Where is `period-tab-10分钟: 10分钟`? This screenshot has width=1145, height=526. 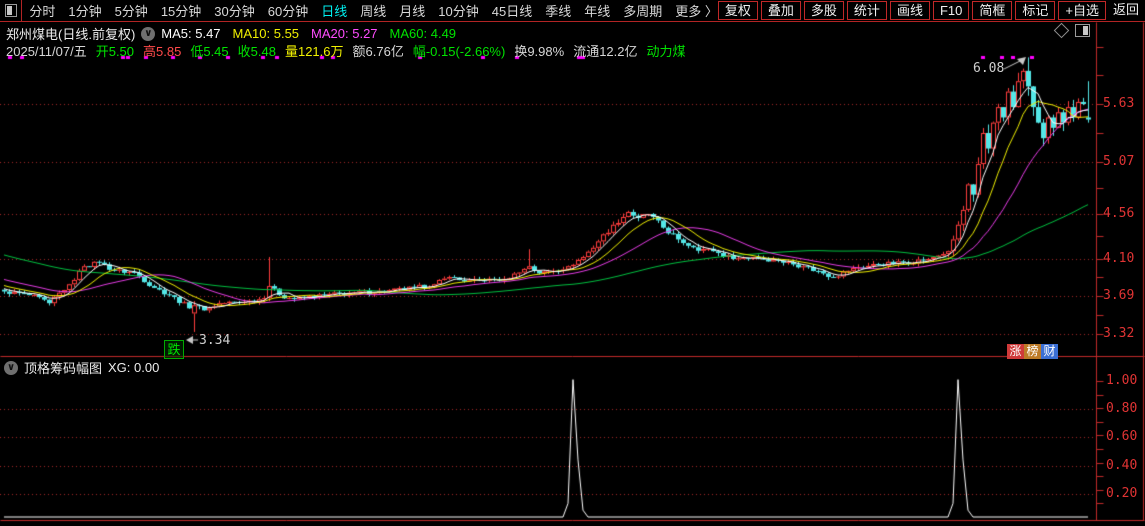 period-tab-10分钟: 10分钟 is located at coordinates (458, 10).